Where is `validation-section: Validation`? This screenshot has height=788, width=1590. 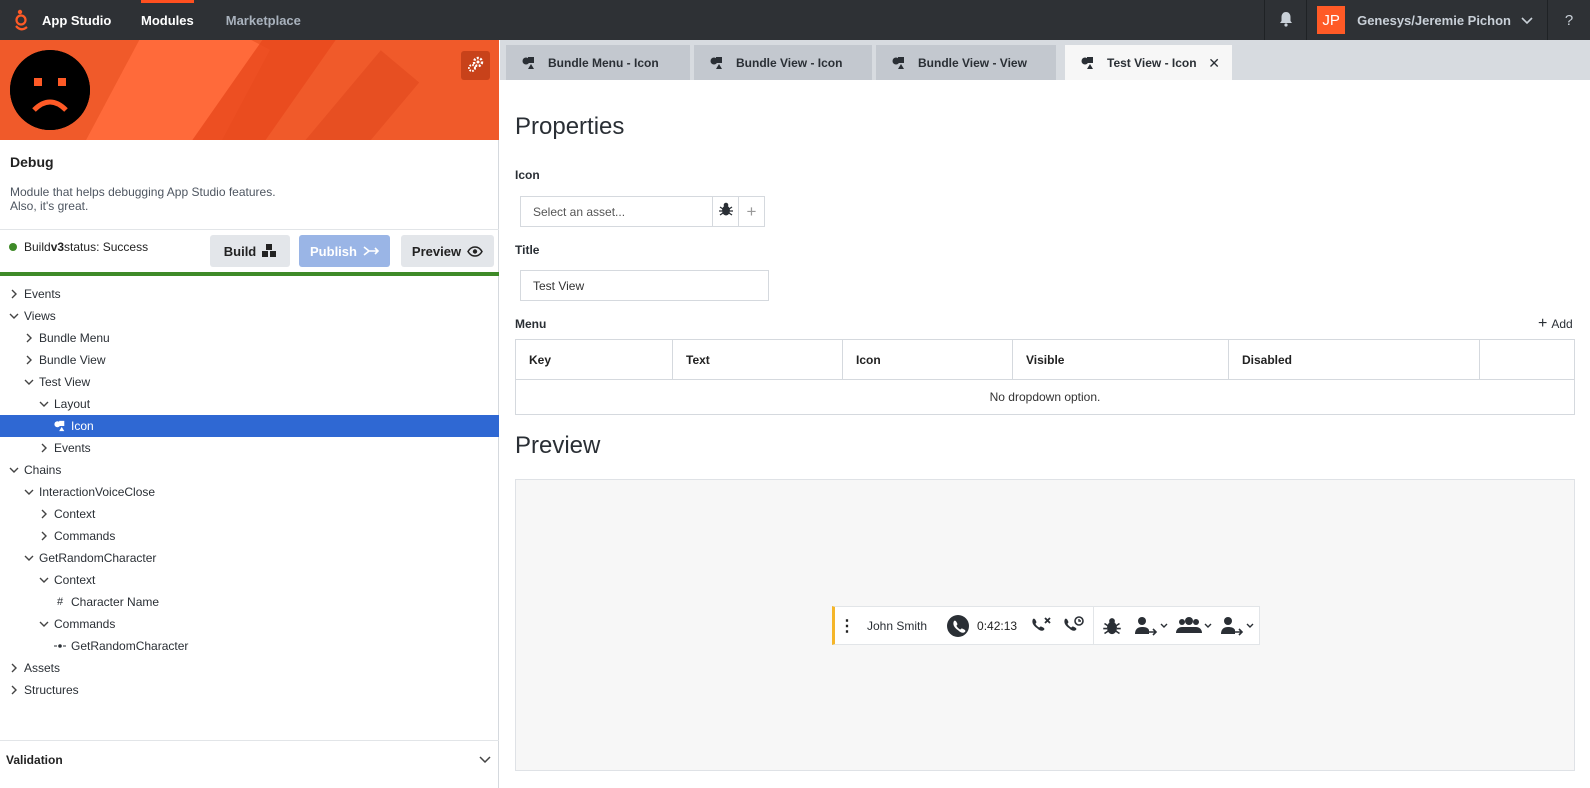
validation-section: Validation is located at coordinates (249, 759).